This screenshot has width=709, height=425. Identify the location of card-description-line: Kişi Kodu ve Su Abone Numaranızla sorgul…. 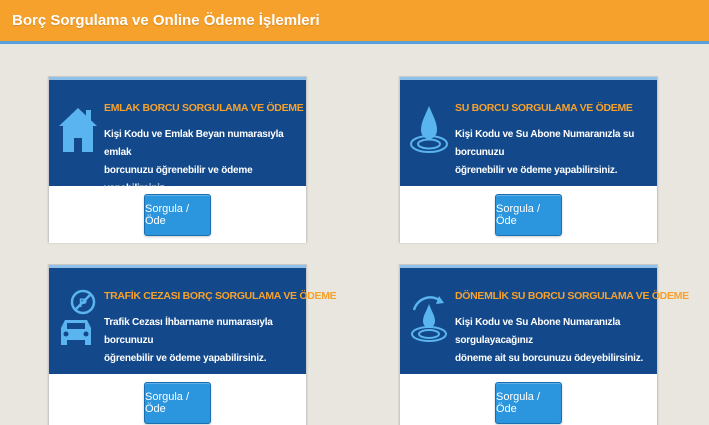
(538, 331).